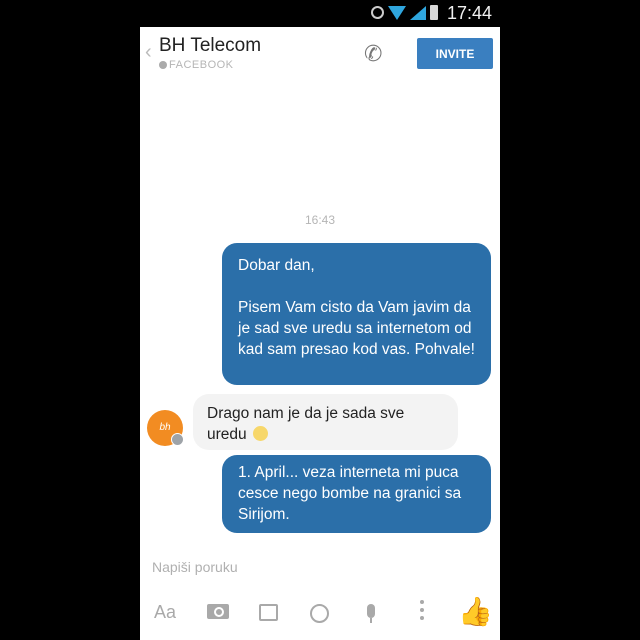 The height and width of the screenshot is (640, 640). What do you see at coordinates (218, 611) in the screenshot?
I see `camera-icon` at bounding box center [218, 611].